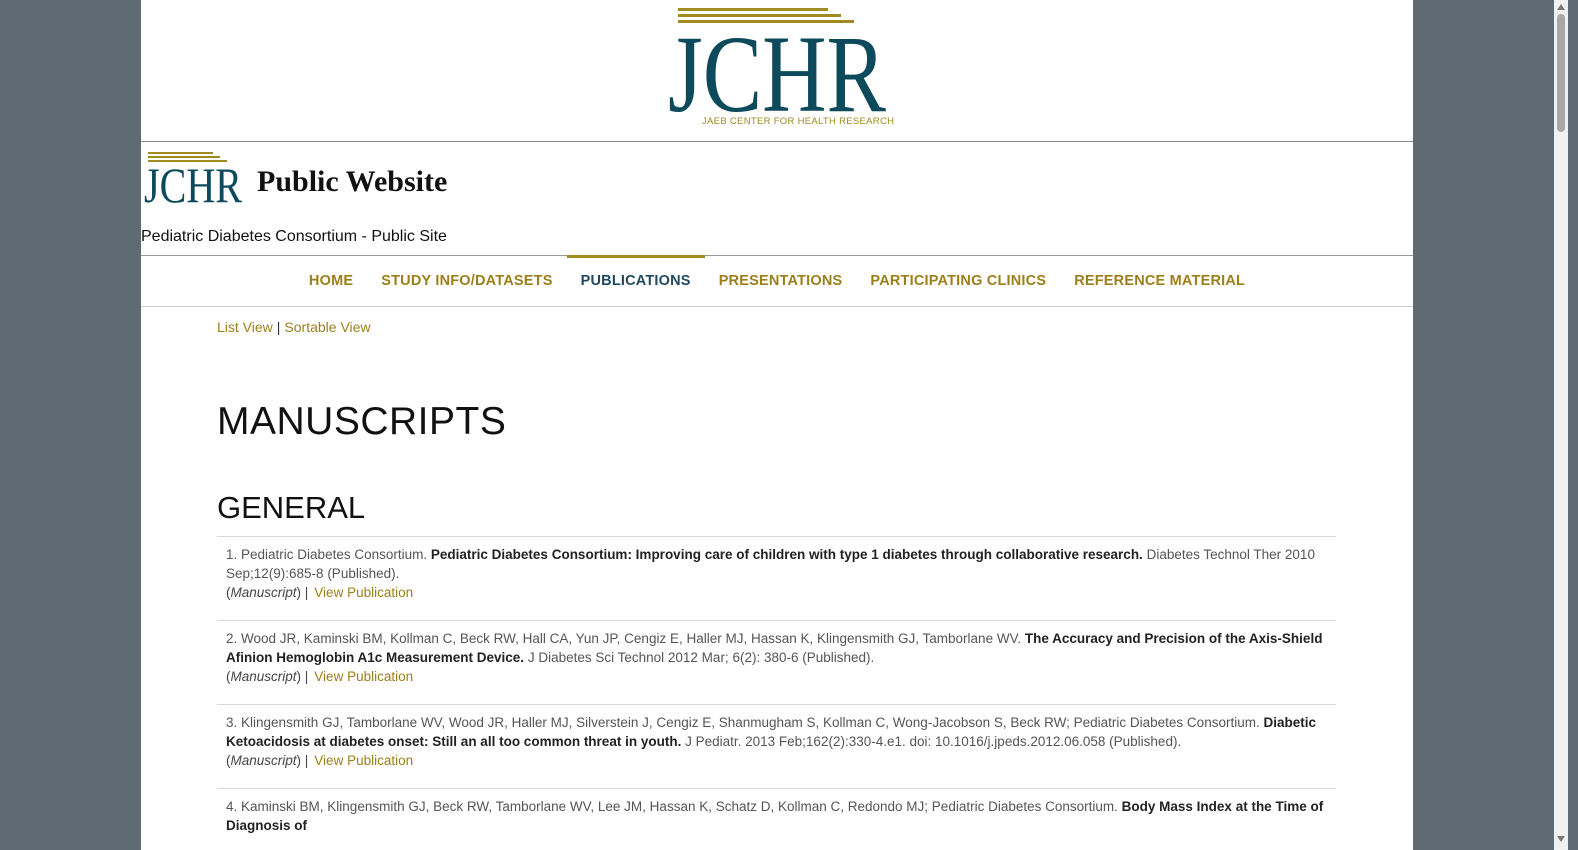 The width and height of the screenshot is (1578, 850). I want to click on publication-number: 1., so click(232, 554).